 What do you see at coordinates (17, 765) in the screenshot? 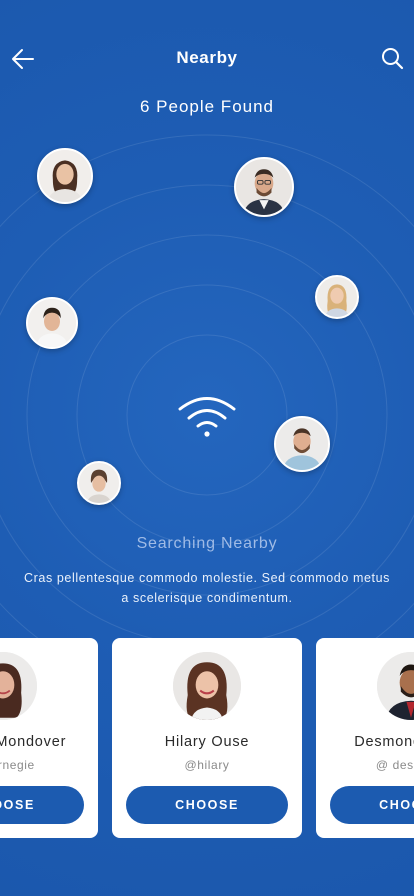
I see `card-handle: @carnegie` at bounding box center [17, 765].